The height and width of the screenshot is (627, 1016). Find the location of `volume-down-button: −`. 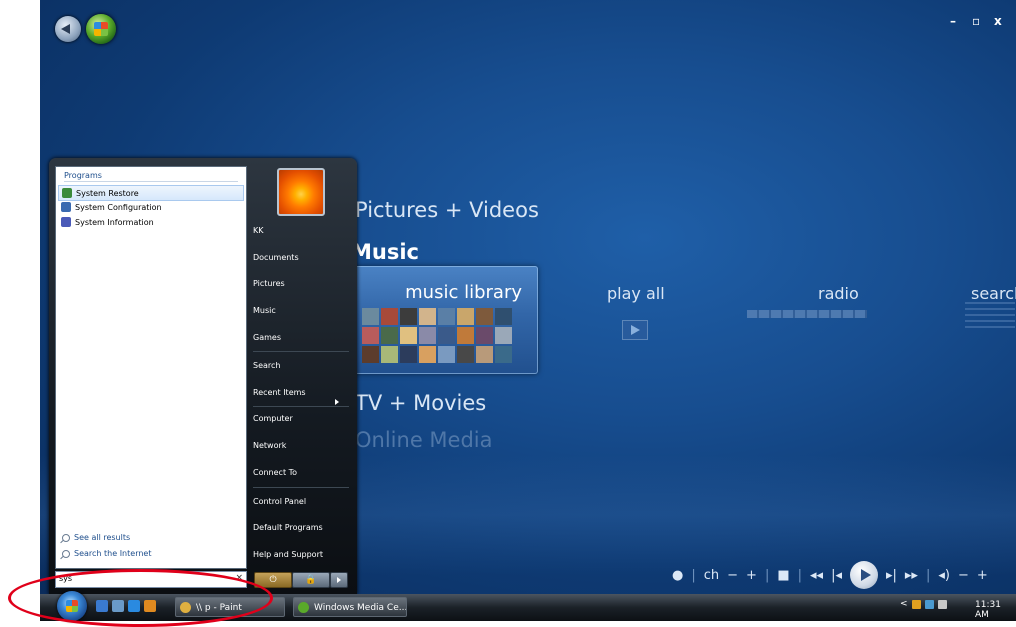

volume-down-button: − is located at coordinates (963, 575).